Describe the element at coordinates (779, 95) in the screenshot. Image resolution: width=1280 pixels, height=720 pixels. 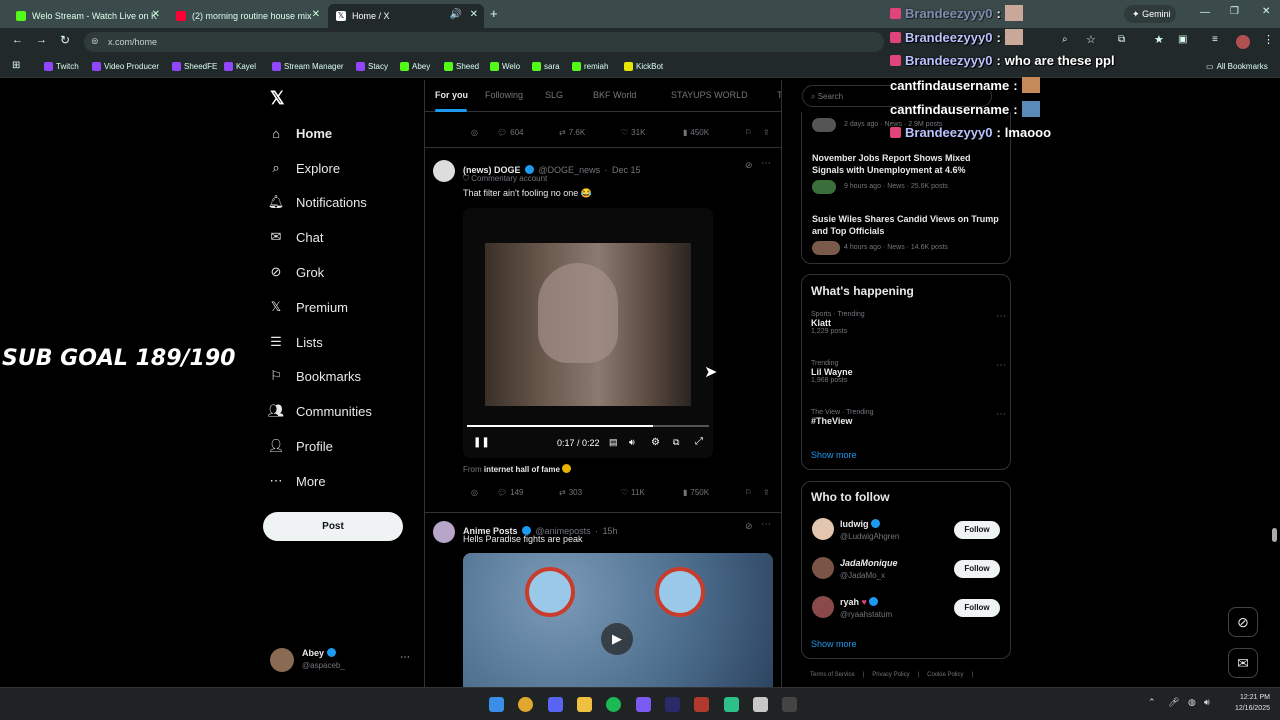
I see `tab-truncated: Ti` at that location.